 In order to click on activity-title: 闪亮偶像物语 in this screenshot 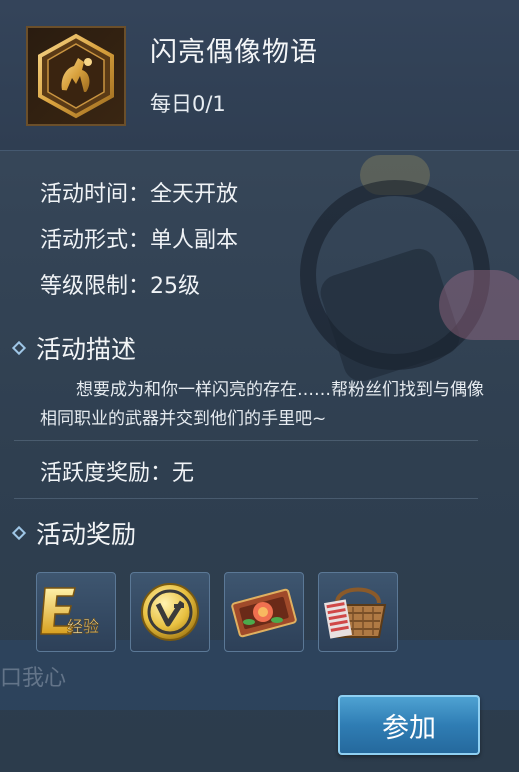, I will do `click(234, 52)`.